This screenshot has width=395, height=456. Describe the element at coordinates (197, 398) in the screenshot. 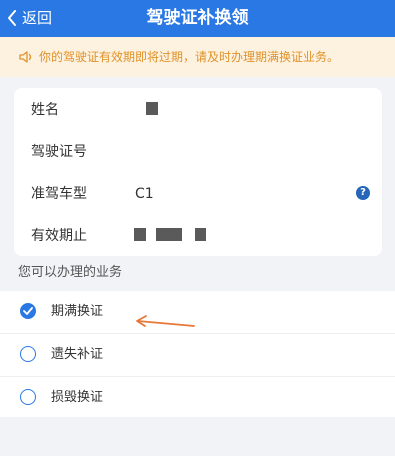

I see `option-damaged-replacement: 损毁换证` at that location.